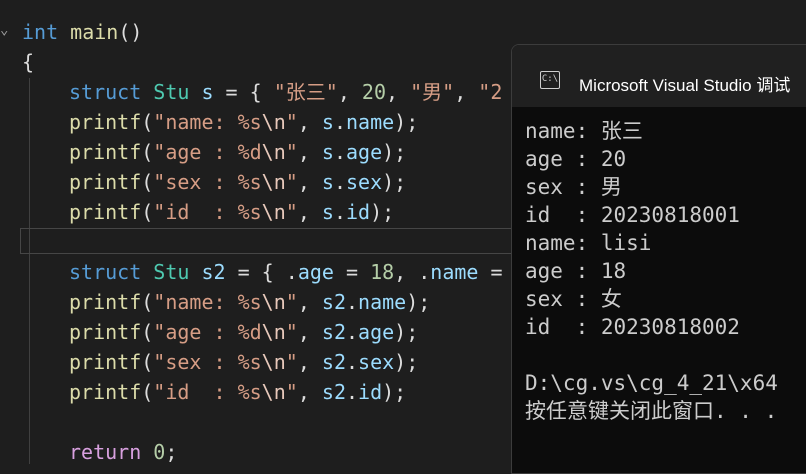 This screenshot has width=806, height=474. I want to click on code-line-printf-name: printf("name: %s\n", s.name);, so click(243, 122).